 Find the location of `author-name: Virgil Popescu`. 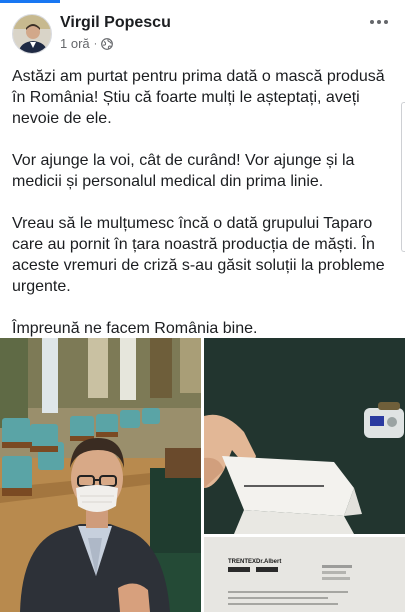

author-name: Virgil Popescu is located at coordinates (115, 23).